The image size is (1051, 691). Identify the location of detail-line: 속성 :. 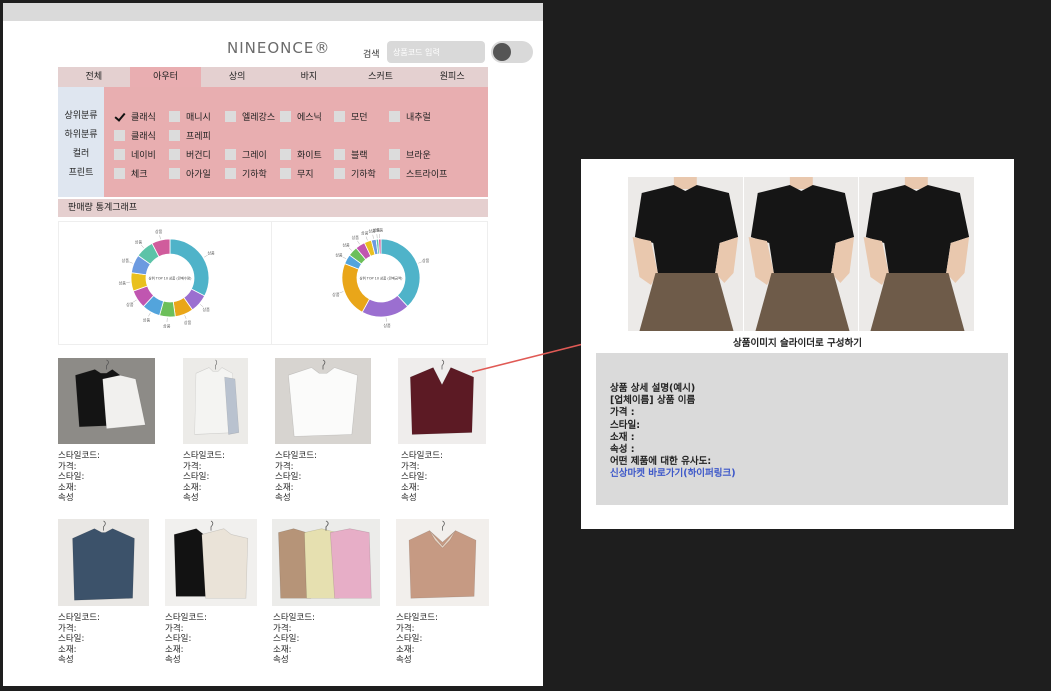
(622, 450).